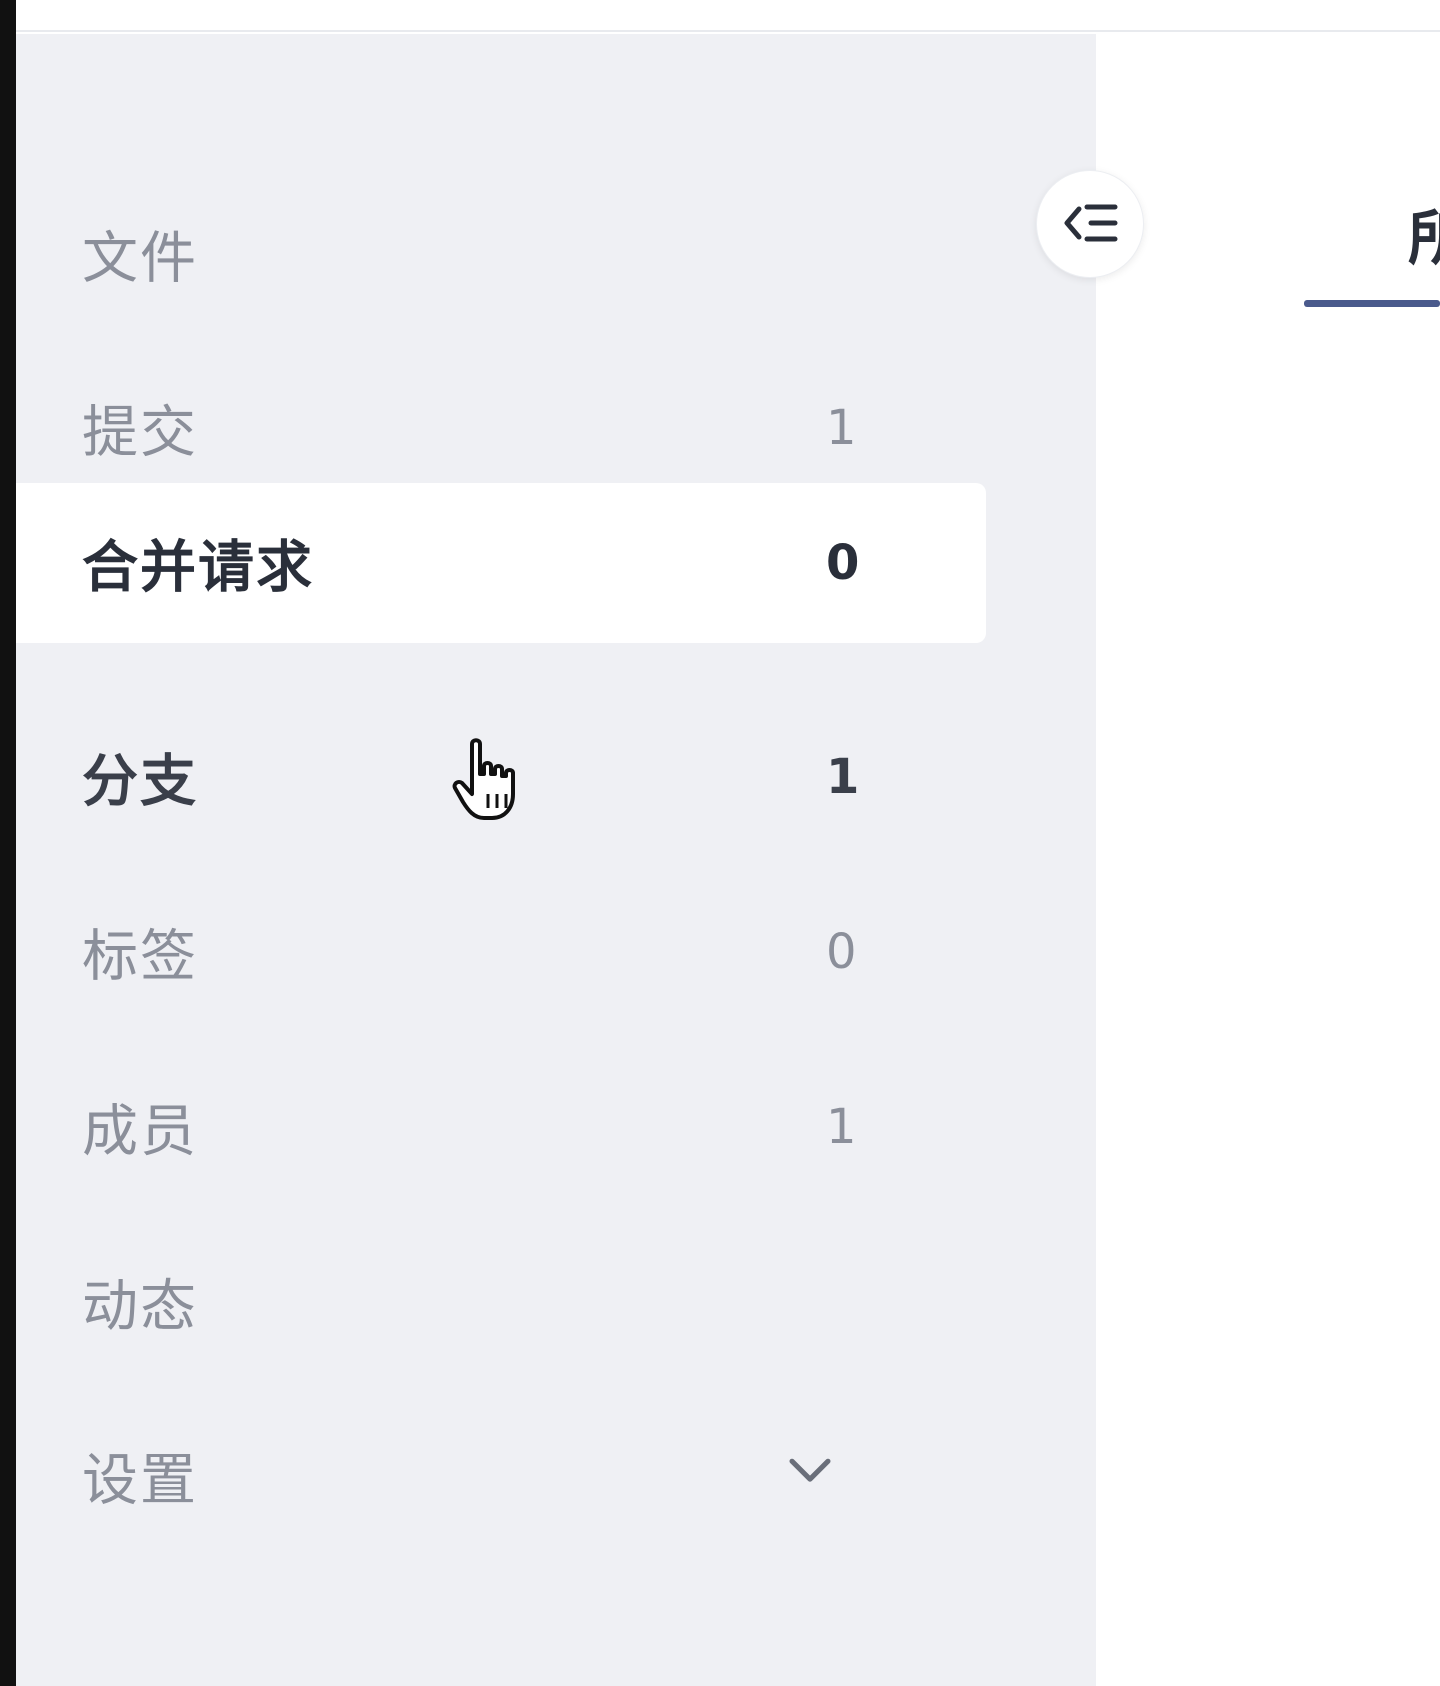 This screenshot has height=1686, width=1440. Describe the element at coordinates (1424, 239) in the screenshot. I see `tab-label: 所` at that location.